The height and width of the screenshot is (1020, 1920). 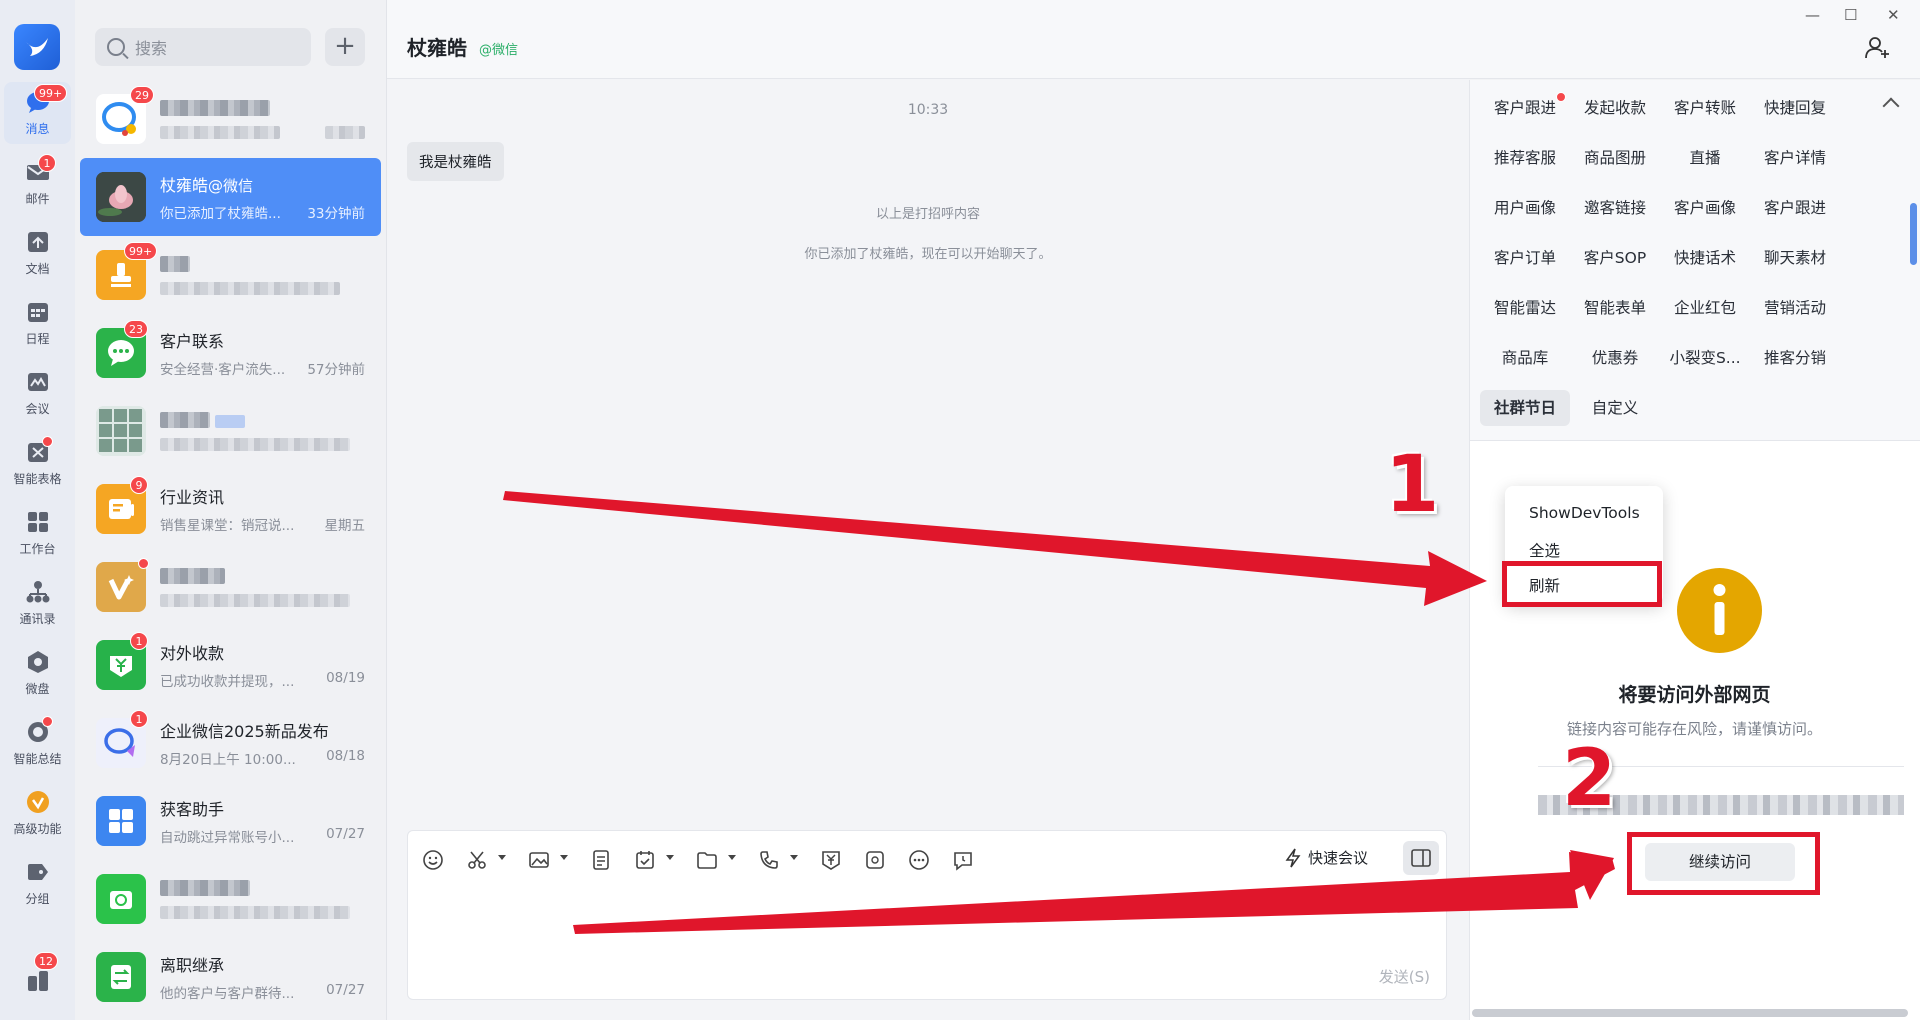 I want to click on list-item: 99+, so click(x=230, y=275).